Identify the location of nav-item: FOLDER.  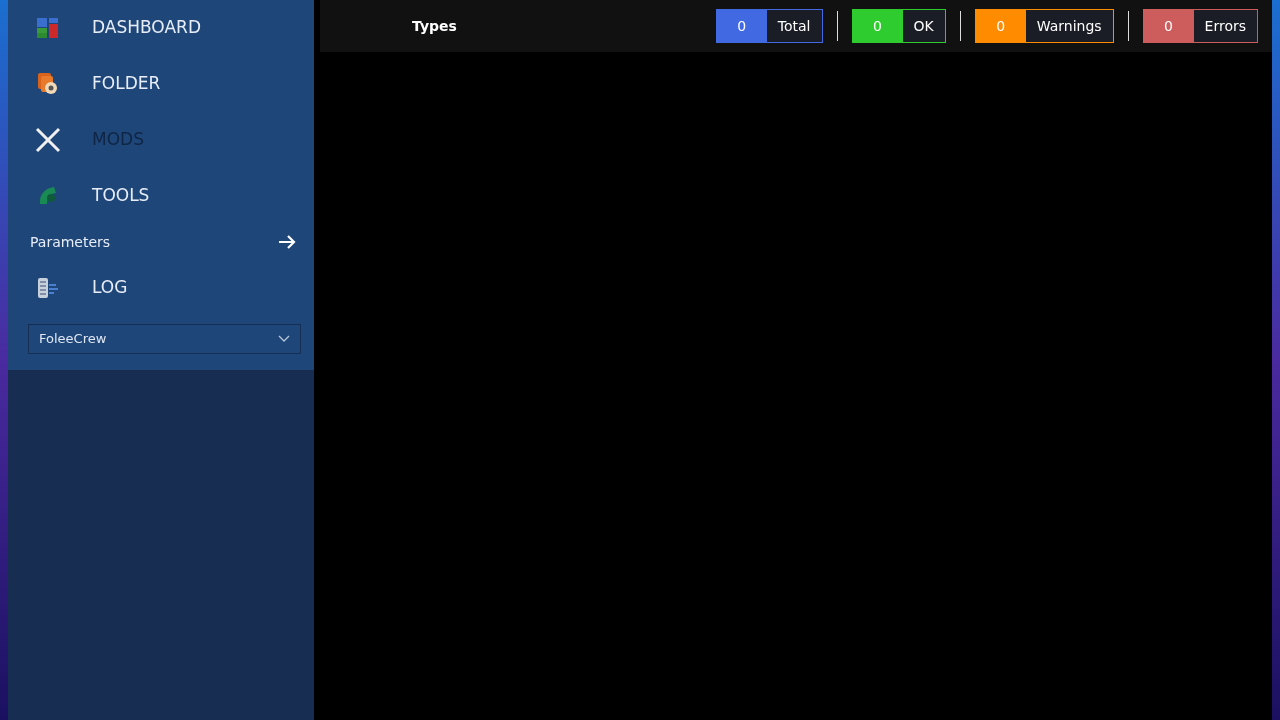
(126, 84).